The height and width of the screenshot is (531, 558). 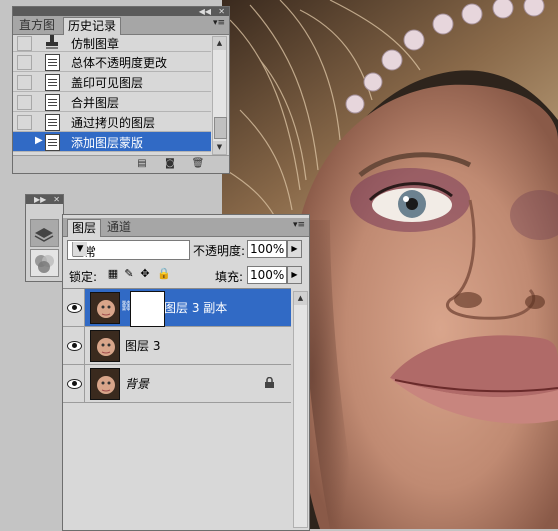 I want to click on chevron-down-icon: ▼, so click(x=79, y=249).